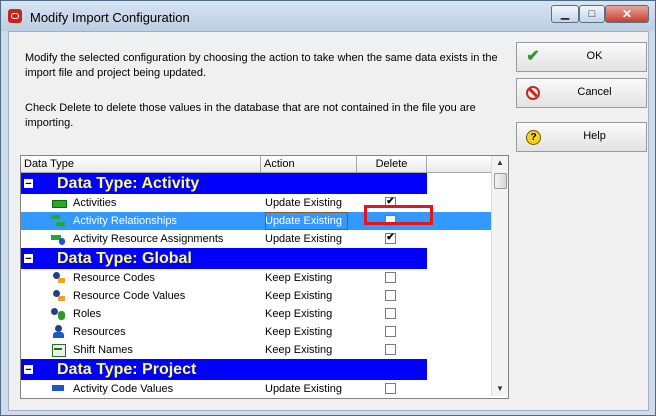 The image size is (656, 416). What do you see at coordinates (581, 57) in the screenshot?
I see `ok-button: ✔ OK` at bounding box center [581, 57].